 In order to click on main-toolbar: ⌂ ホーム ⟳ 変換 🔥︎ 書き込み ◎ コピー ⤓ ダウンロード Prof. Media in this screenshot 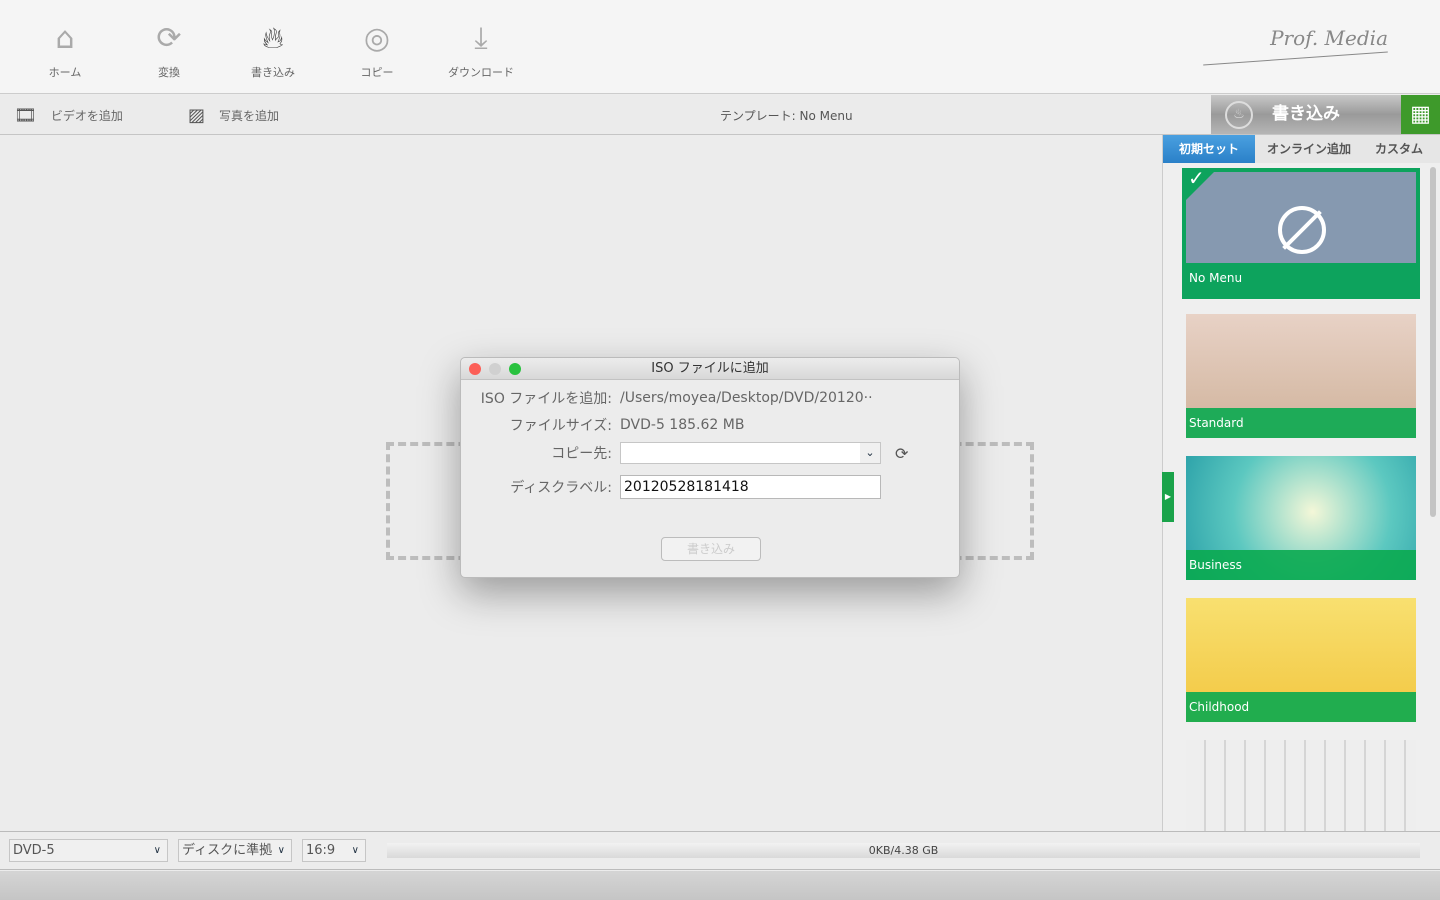, I will do `click(720, 47)`.